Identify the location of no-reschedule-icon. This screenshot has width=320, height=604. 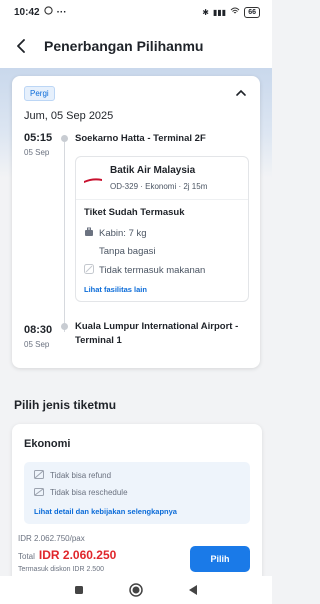
(39, 492).